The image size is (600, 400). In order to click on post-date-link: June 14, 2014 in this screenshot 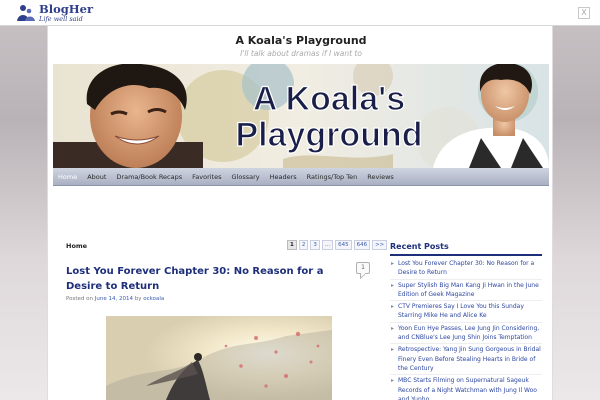, I will do `click(114, 299)`.